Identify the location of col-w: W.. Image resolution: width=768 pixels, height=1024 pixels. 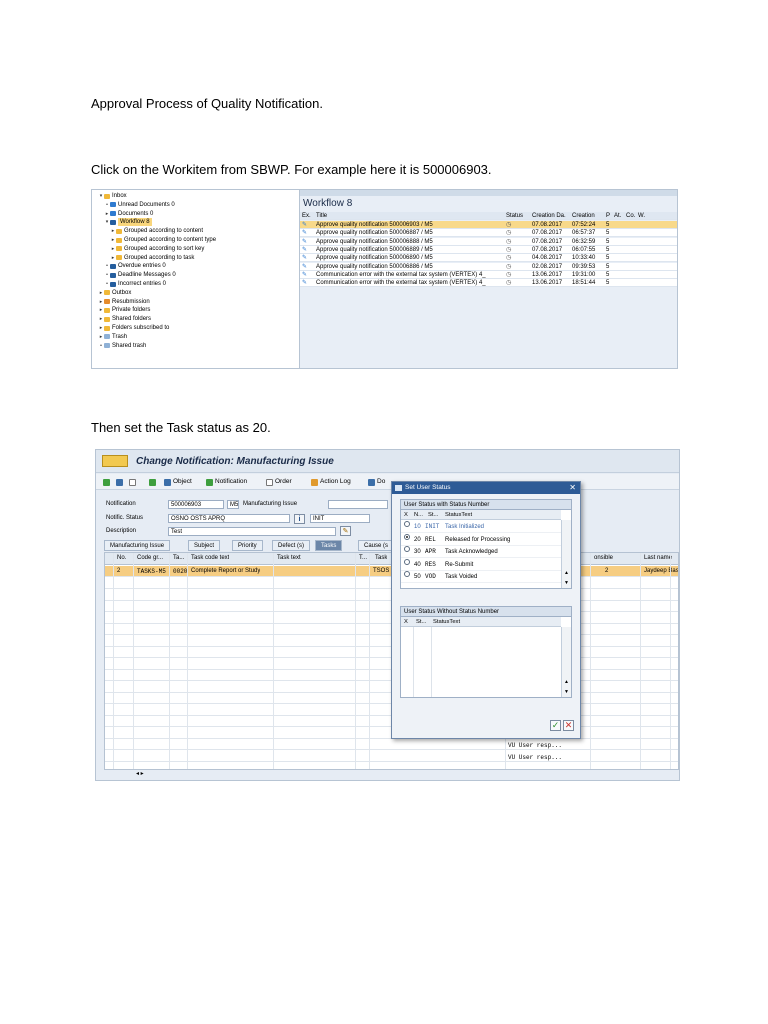
(643, 216).